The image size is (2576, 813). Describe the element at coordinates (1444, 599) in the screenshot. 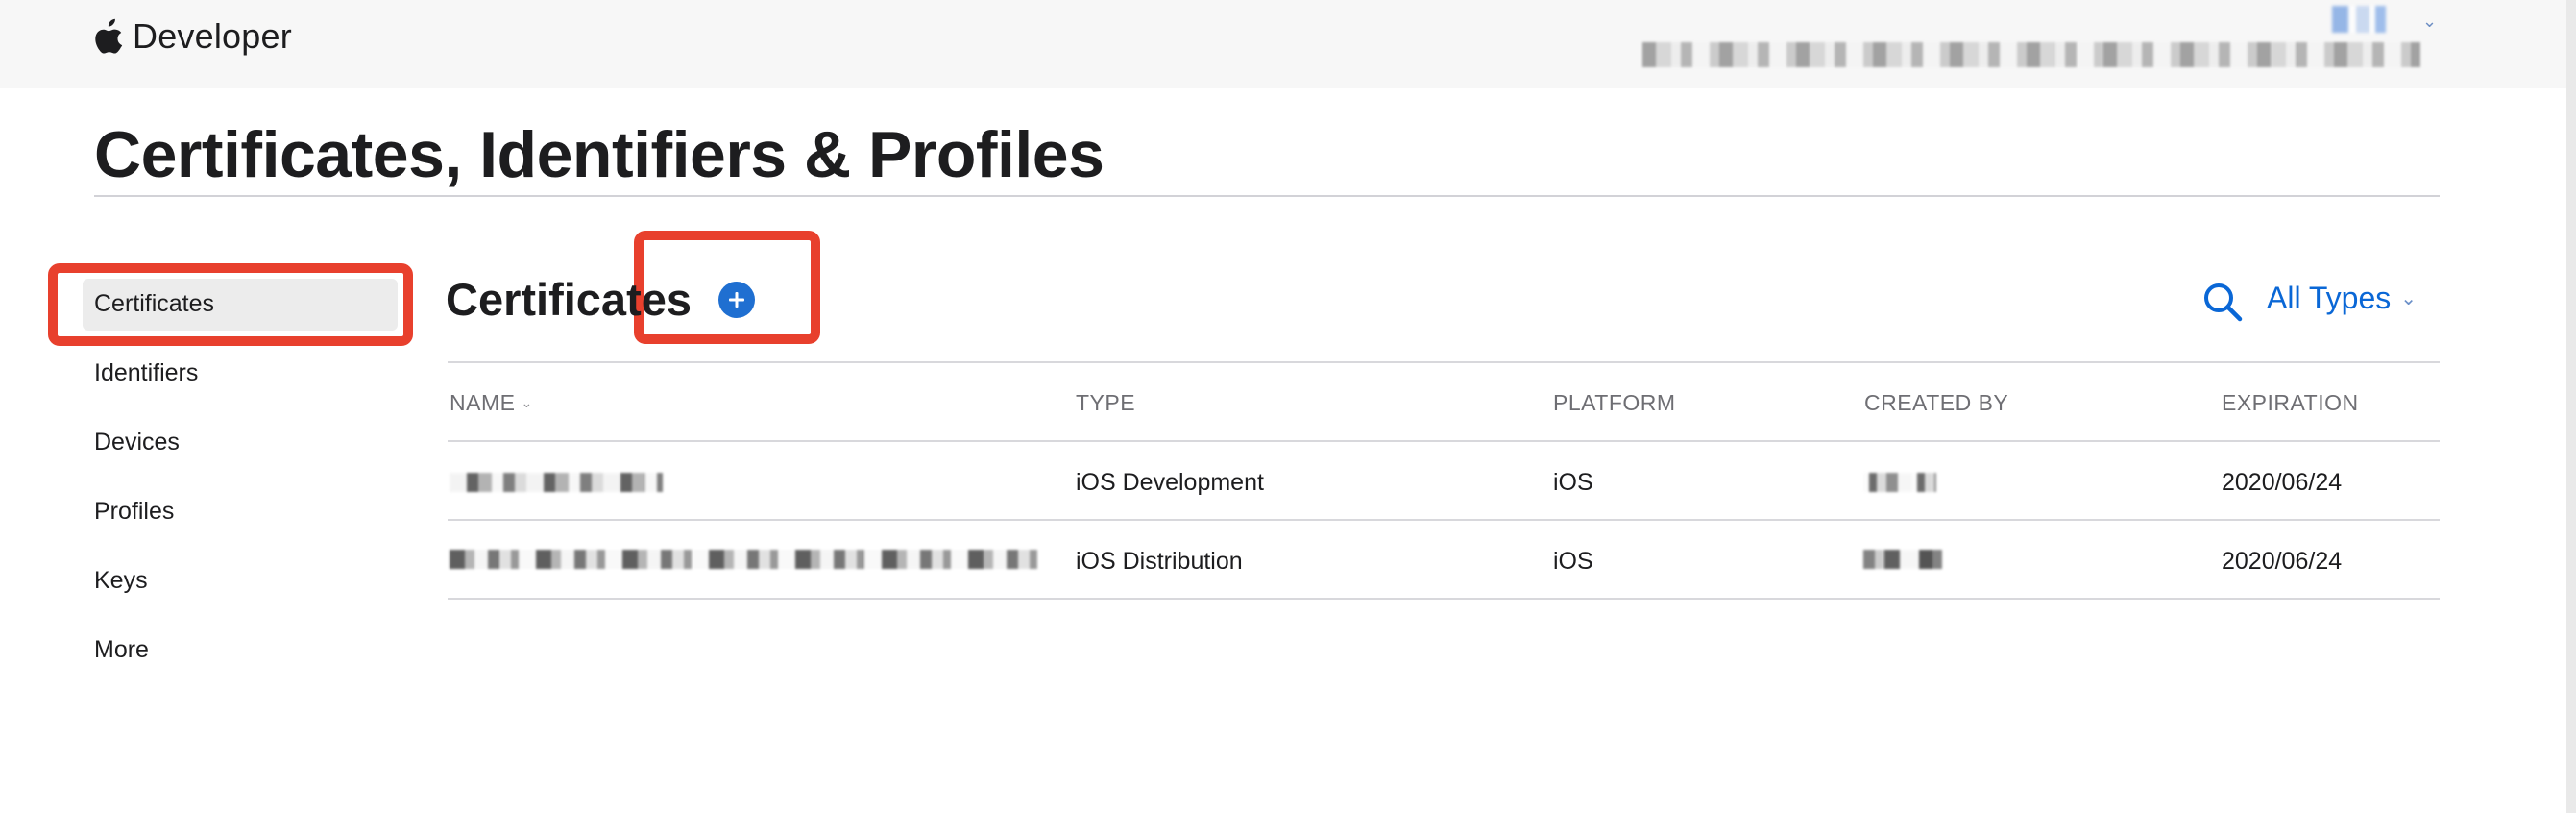

I see `table-bottom-divider` at that location.